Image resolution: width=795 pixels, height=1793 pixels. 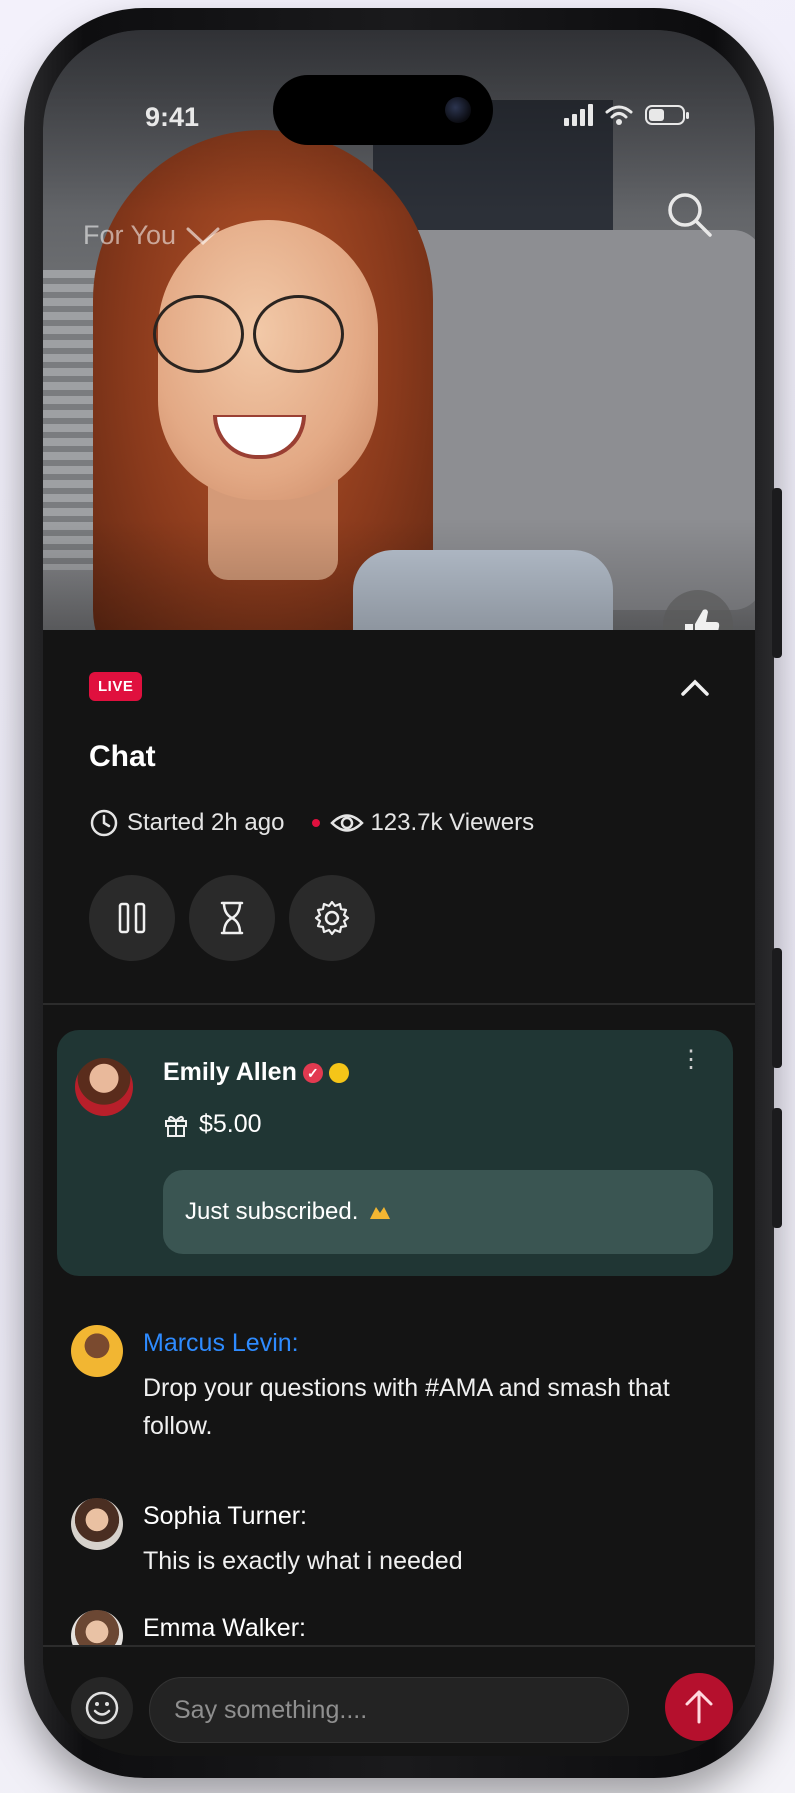 What do you see at coordinates (104, 823) in the screenshot?
I see `clock-icon` at bounding box center [104, 823].